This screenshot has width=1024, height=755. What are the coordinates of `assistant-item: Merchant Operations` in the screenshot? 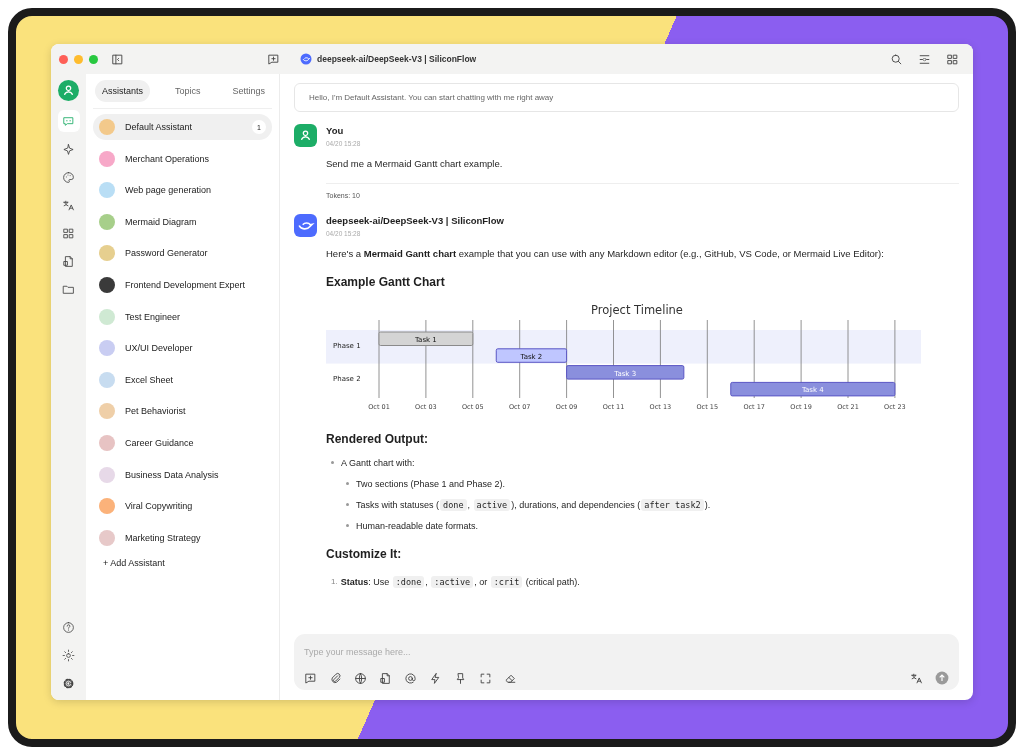 It's located at (182, 158).